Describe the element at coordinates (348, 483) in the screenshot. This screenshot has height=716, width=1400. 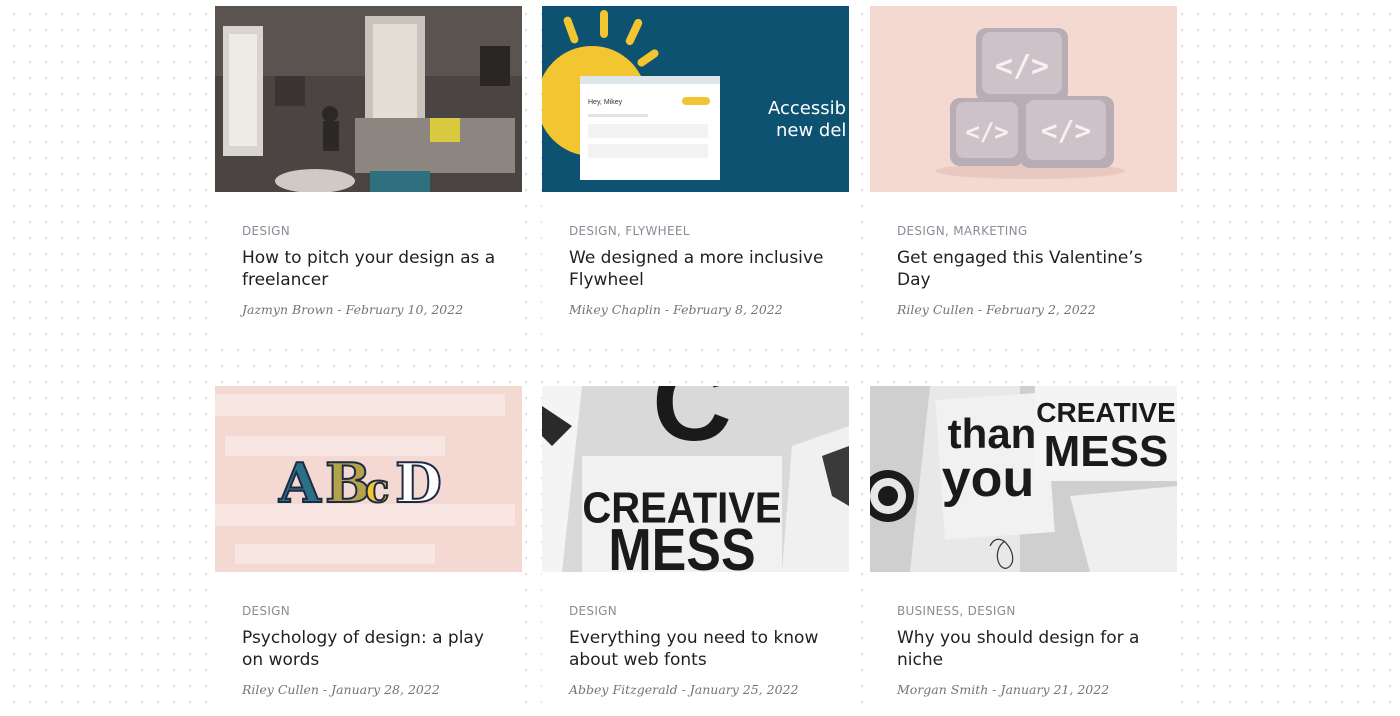
I see `abcd-letter-b: B` at that location.